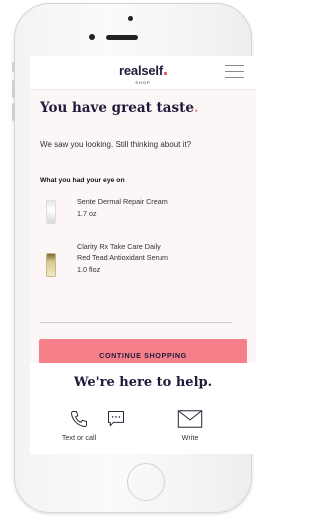 This screenshot has height=516, width=320. I want to click on phone-icon, so click(79, 419).